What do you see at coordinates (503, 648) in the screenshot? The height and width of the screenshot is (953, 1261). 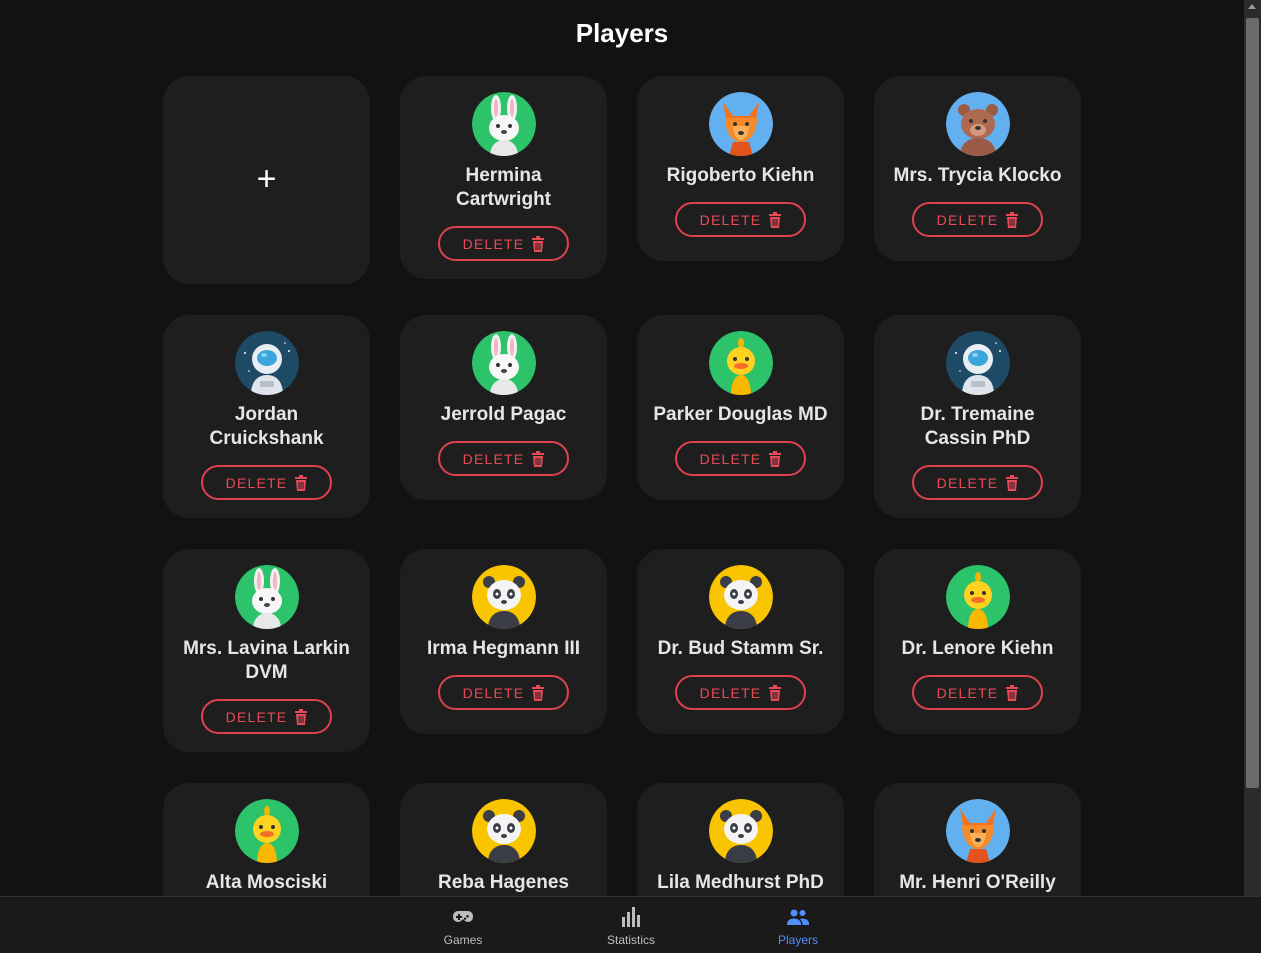 I see `player-name: Irma Hegmann III` at bounding box center [503, 648].